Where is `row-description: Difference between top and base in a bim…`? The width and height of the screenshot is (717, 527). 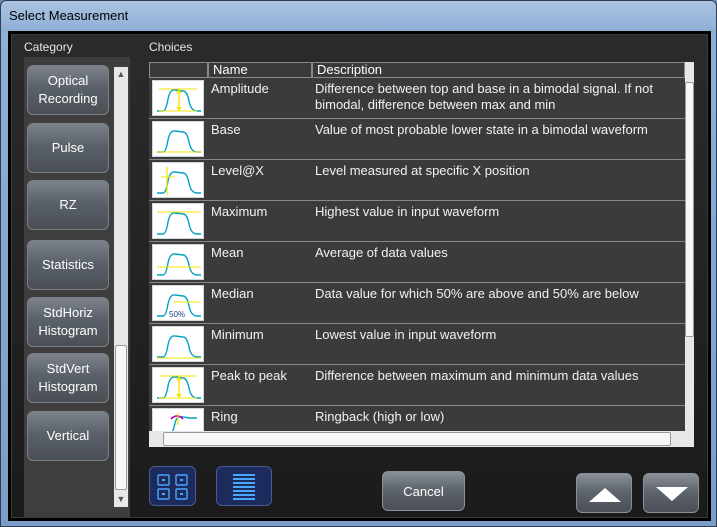 row-description: Difference between top and base in a bim… is located at coordinates (484, 96).